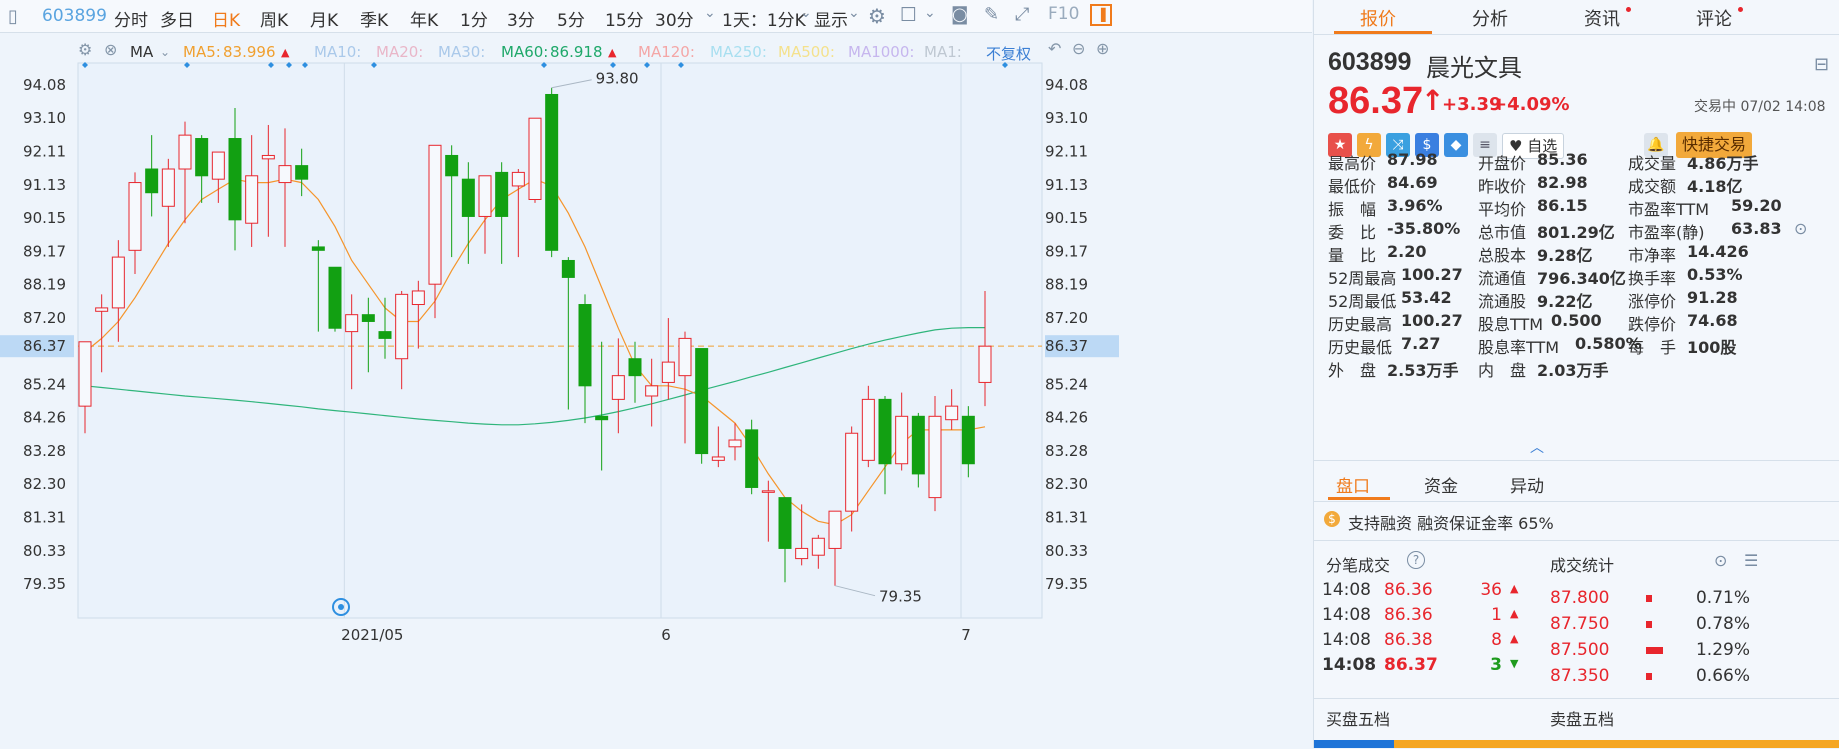 Image resolution: width=1839 pixels, height=749 pixels. Describe the element at coordinates (1722, 676) in the screenshot. I see `stat-pct: 0.66%` at that location.